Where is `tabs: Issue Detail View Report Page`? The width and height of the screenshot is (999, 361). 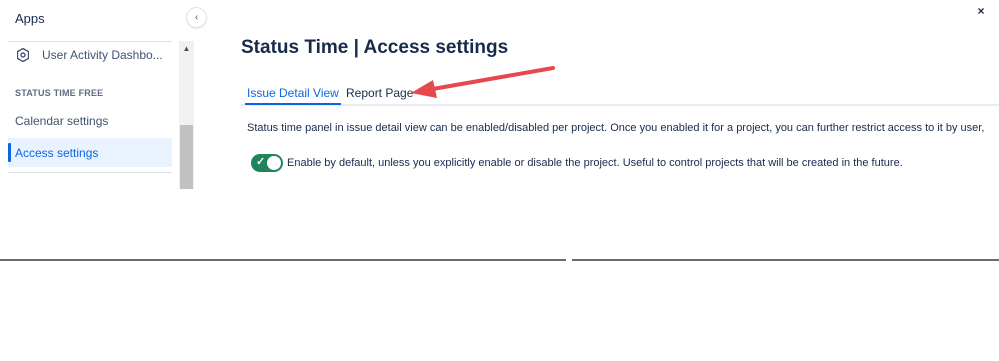
tabs: Issue Detail View Report Page is located at coordinates (620, 95).